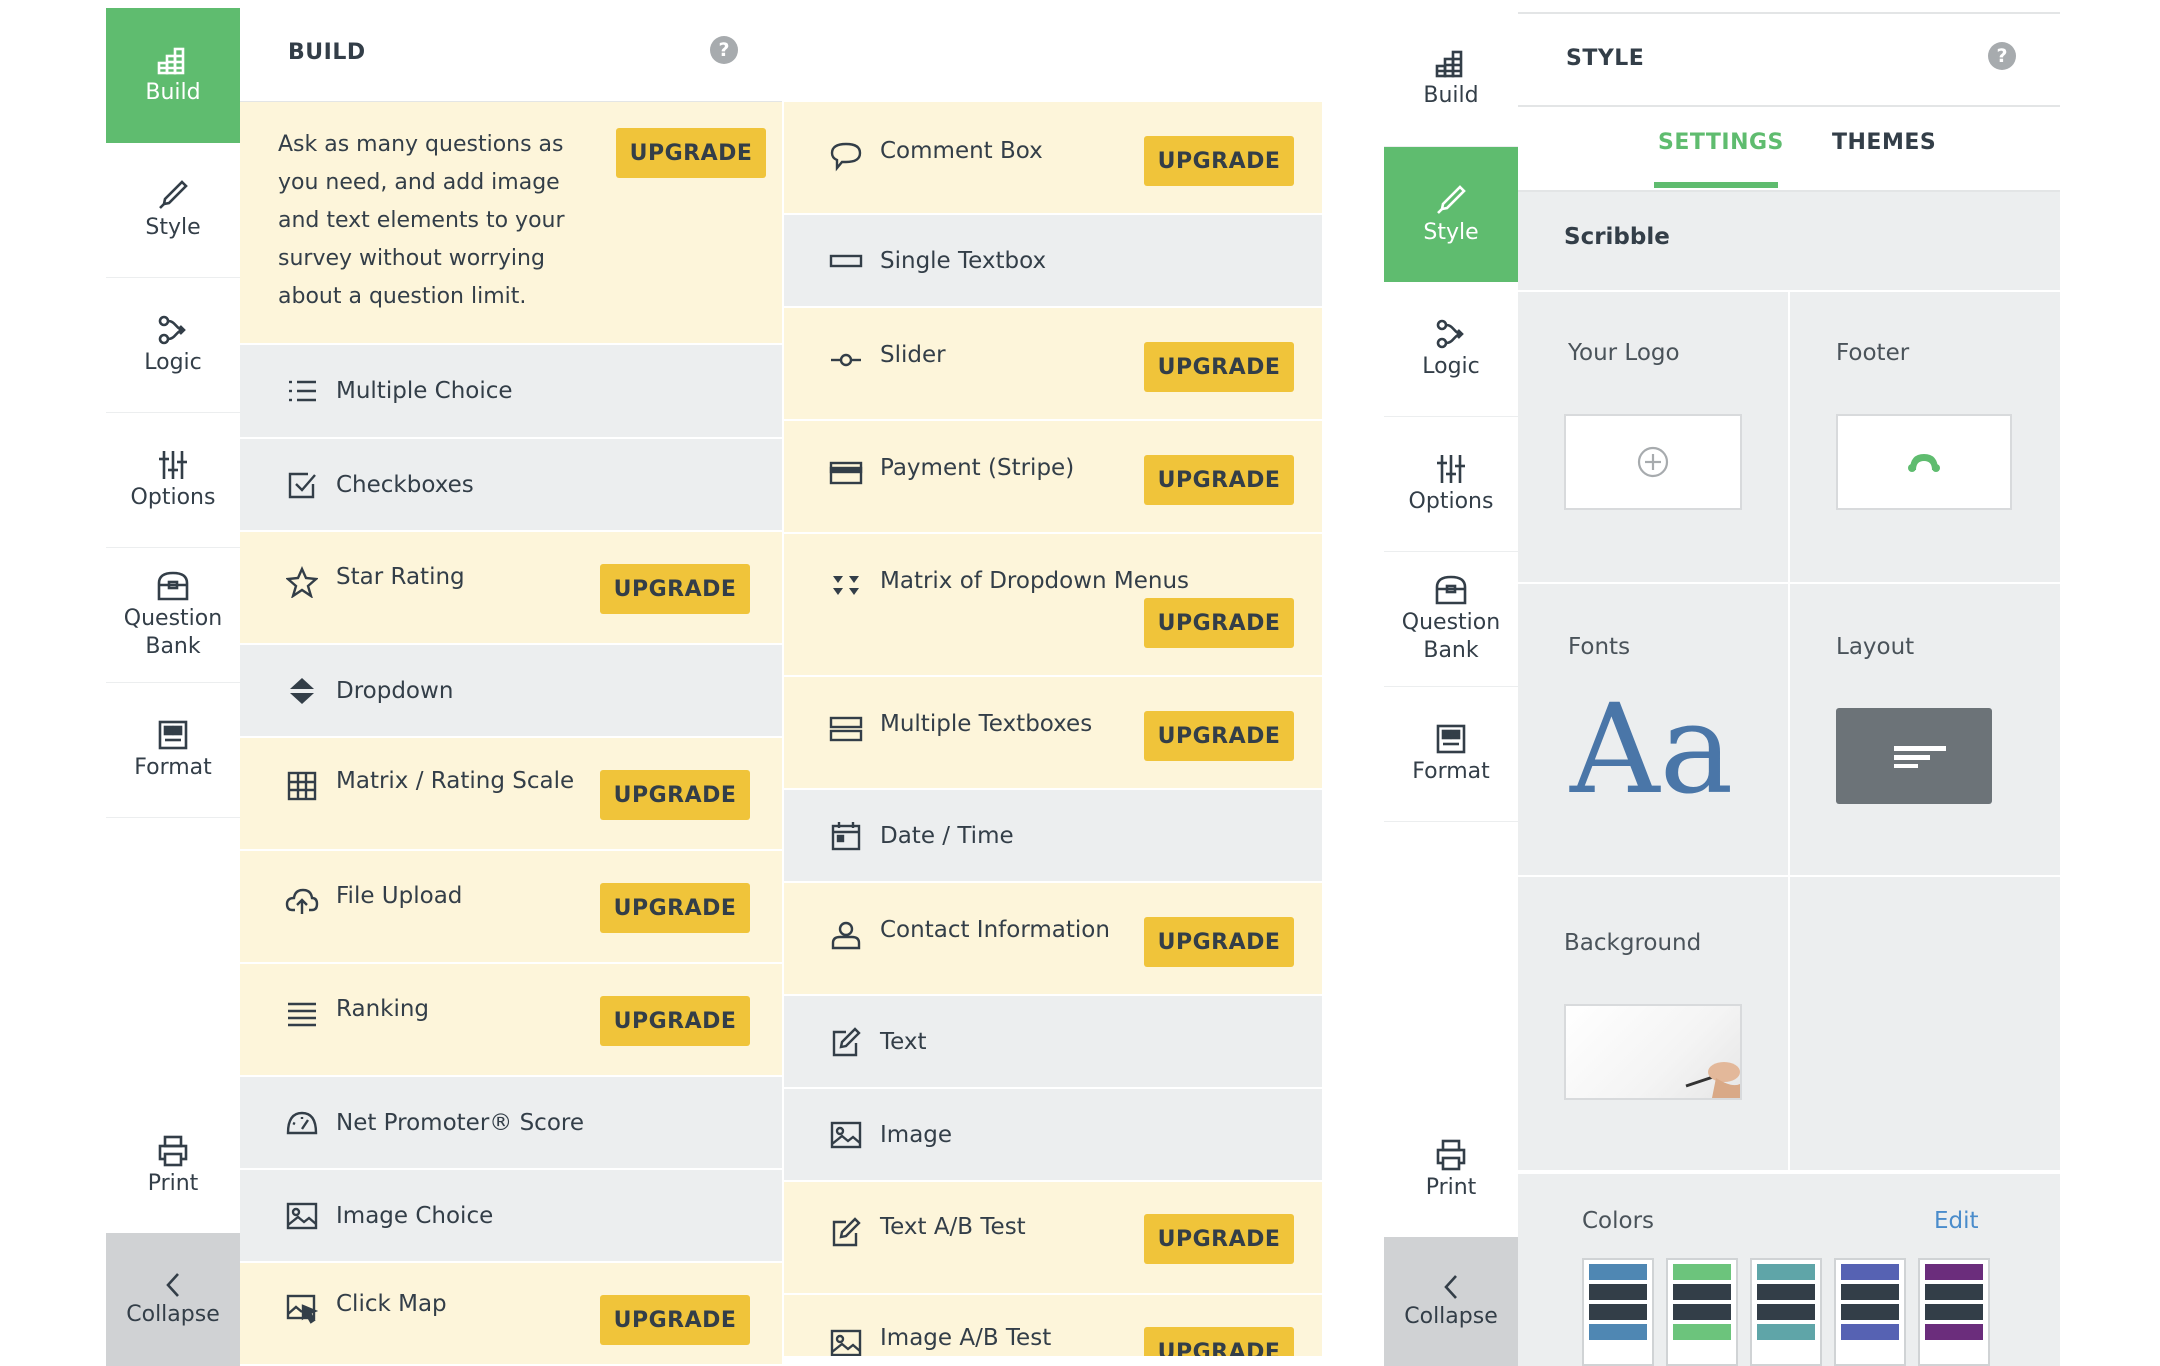  I want to click on style-tabs: SETTINGS THEMES, so click(1789, 150).